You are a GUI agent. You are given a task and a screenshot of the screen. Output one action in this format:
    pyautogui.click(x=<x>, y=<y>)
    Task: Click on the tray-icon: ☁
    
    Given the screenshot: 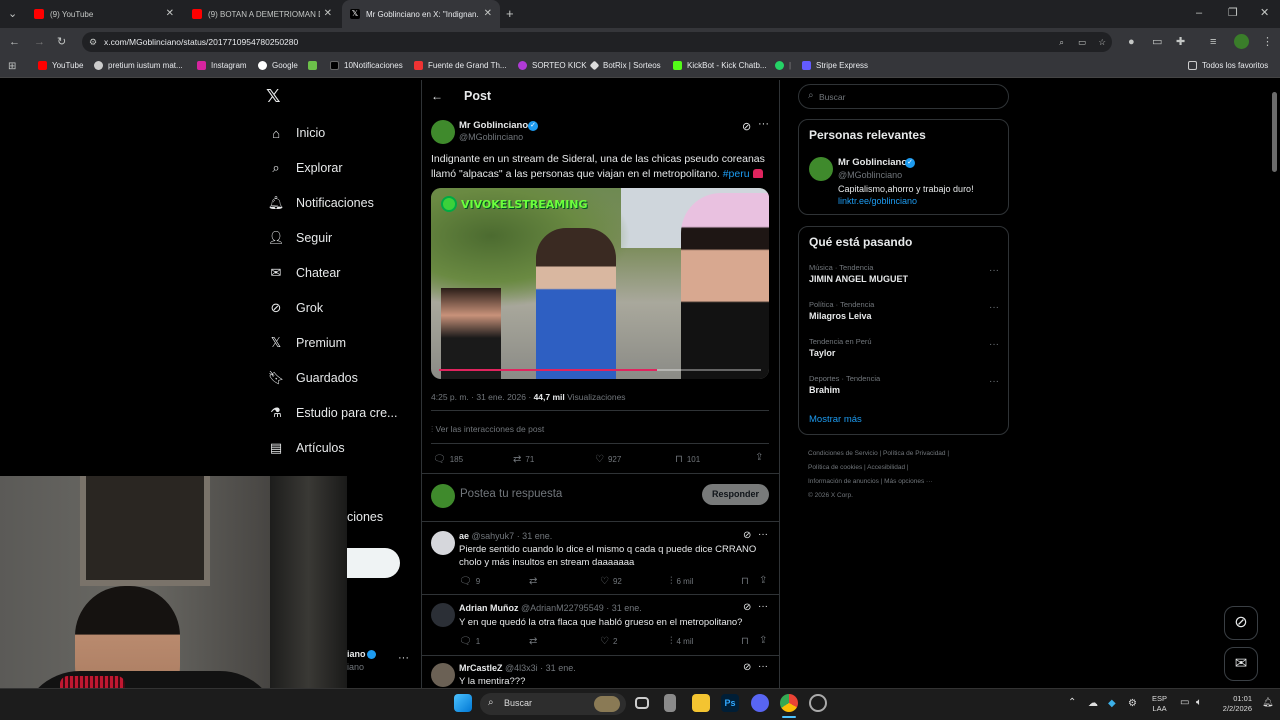 What is the action you would take?
    pyautogui.click(x=1093, y=703)
    